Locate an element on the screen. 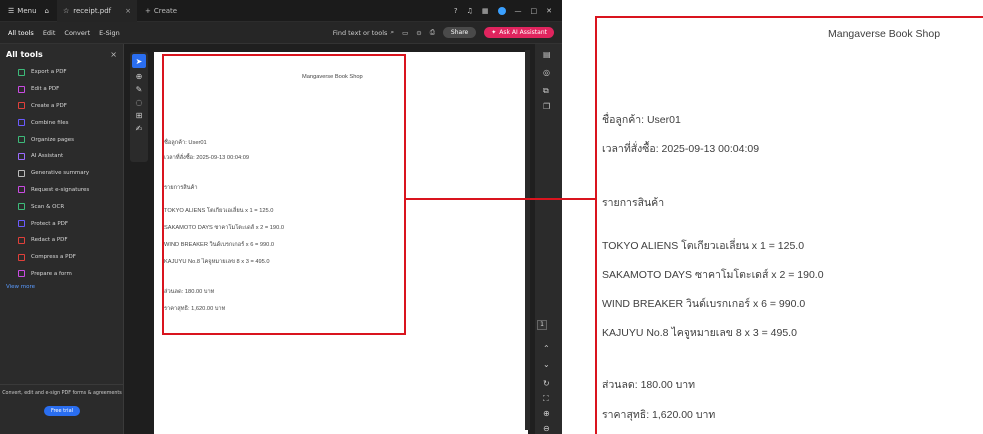  create-label: Create is located at coordinates (165, 10).